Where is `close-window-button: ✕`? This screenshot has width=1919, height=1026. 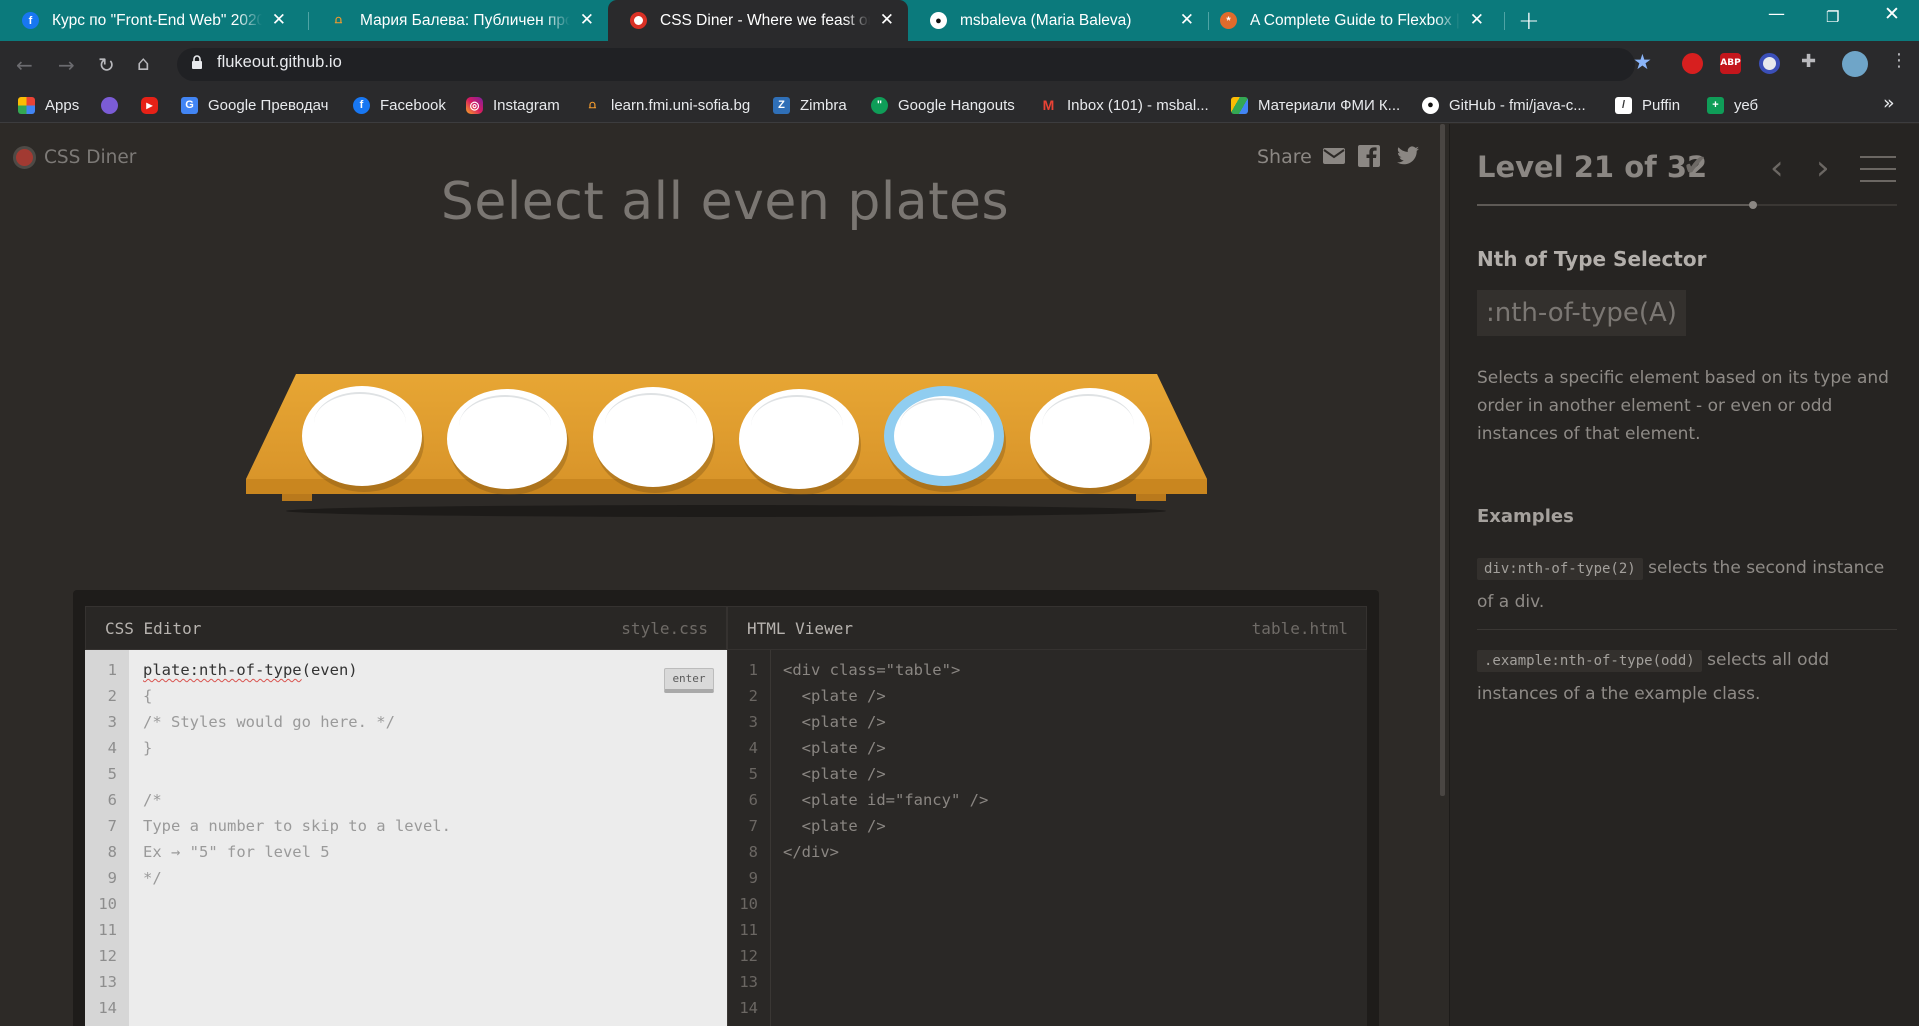 close-window-button: ✕ is located at coordinates (1892, 14).